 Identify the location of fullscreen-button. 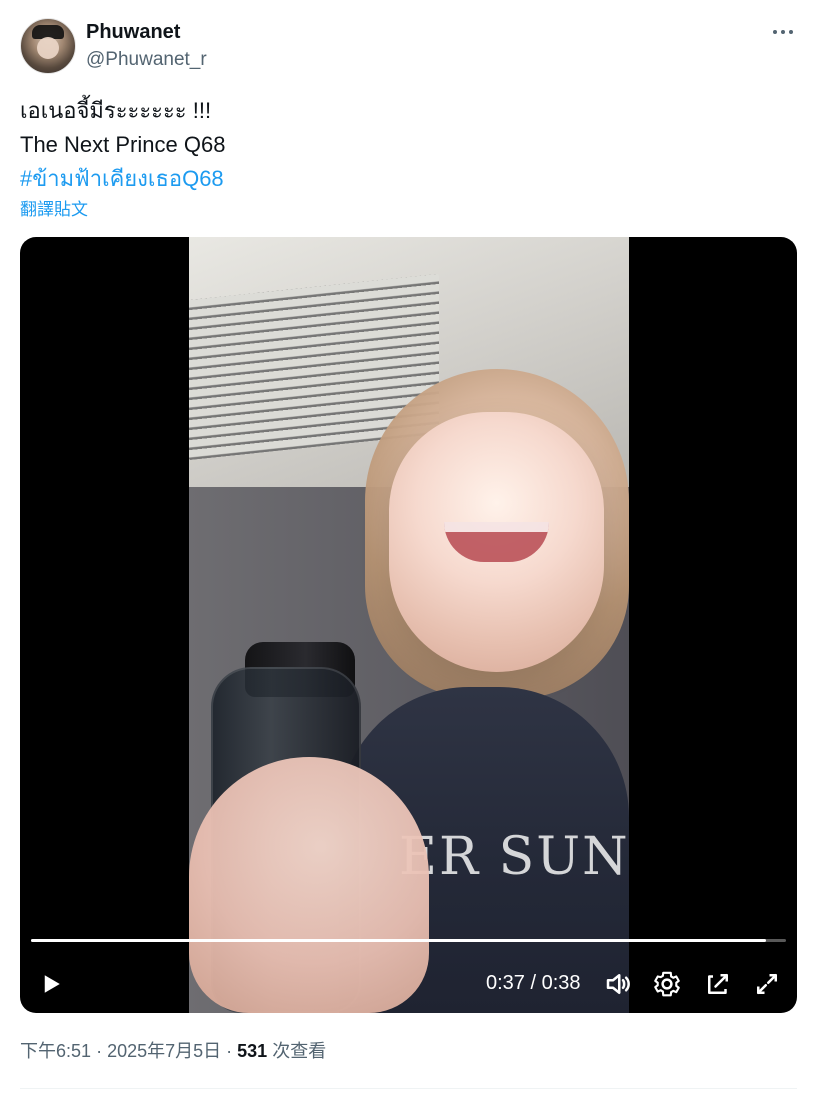
(767, 984).